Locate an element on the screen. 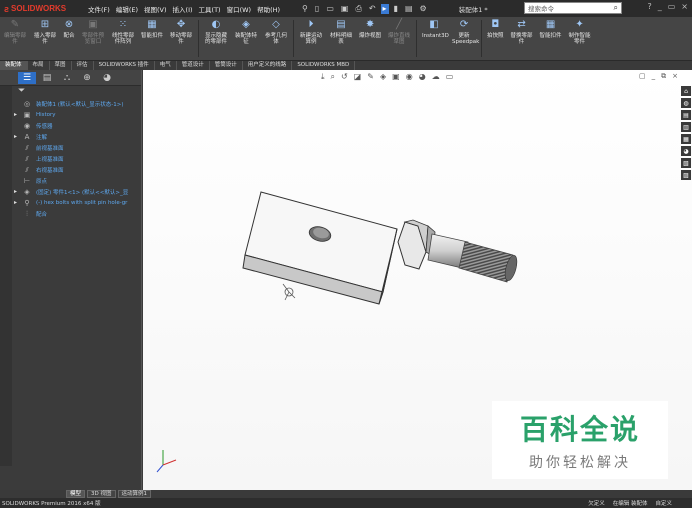 The image size is (692, 508). hex-bolt-part is located at coordinates (458, 251).